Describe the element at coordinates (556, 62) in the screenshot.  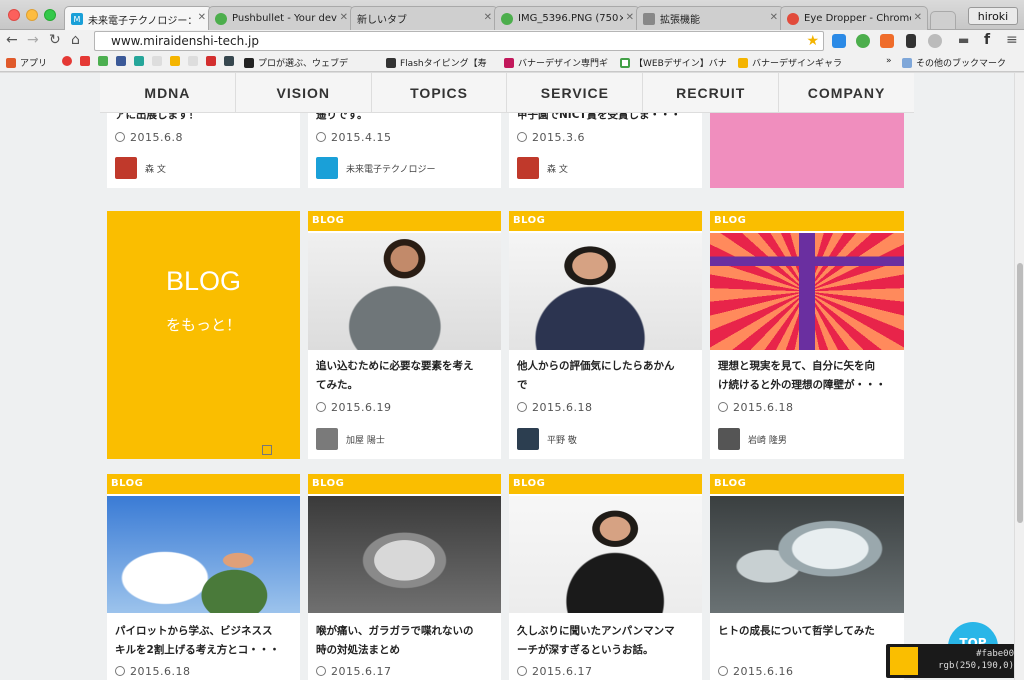
I see `bookmark-banner-design: バナーデザイン専門ギ` at that location.